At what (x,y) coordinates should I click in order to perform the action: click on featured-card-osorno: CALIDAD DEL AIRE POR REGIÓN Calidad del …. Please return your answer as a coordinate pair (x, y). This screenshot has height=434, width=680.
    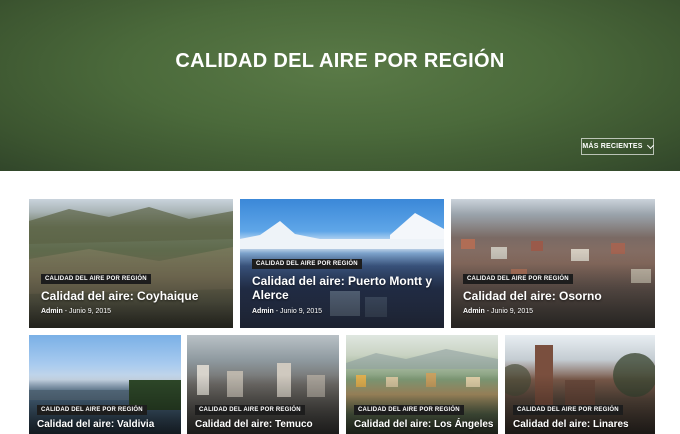
    Looking at the image, I should click on (553, 263).